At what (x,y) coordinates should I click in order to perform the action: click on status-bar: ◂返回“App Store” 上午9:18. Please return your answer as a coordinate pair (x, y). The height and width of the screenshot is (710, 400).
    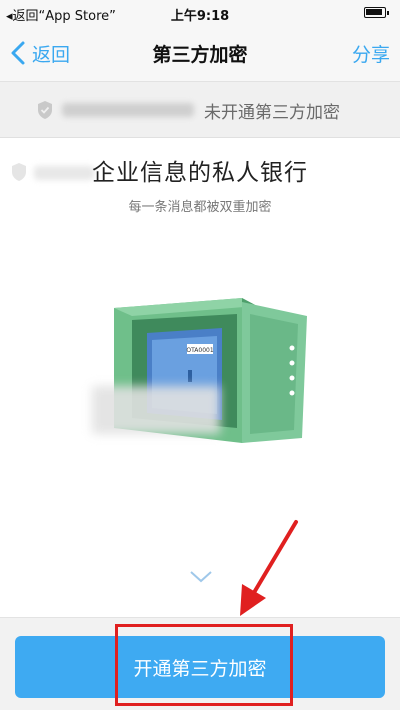
    Looking at the image, I should click on (200, 13).